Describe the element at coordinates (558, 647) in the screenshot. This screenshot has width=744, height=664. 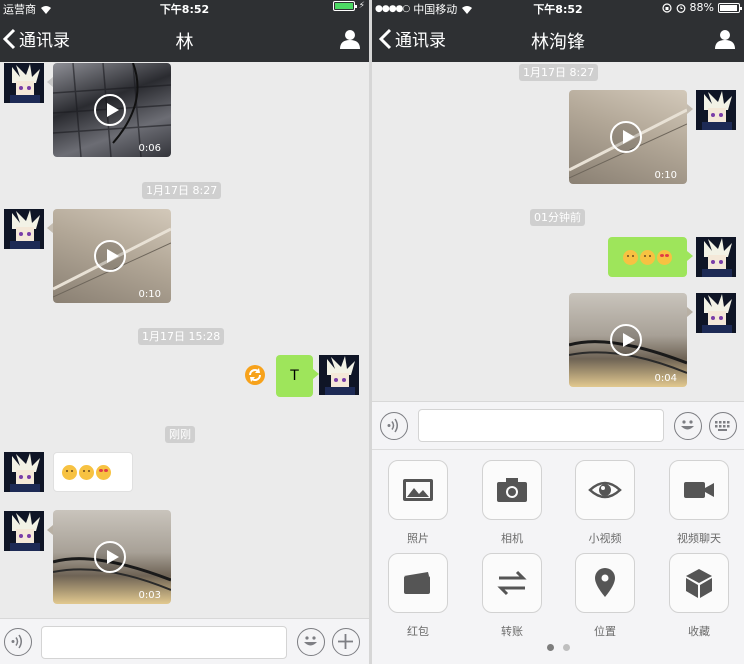
I see `page-indicator` at that location.